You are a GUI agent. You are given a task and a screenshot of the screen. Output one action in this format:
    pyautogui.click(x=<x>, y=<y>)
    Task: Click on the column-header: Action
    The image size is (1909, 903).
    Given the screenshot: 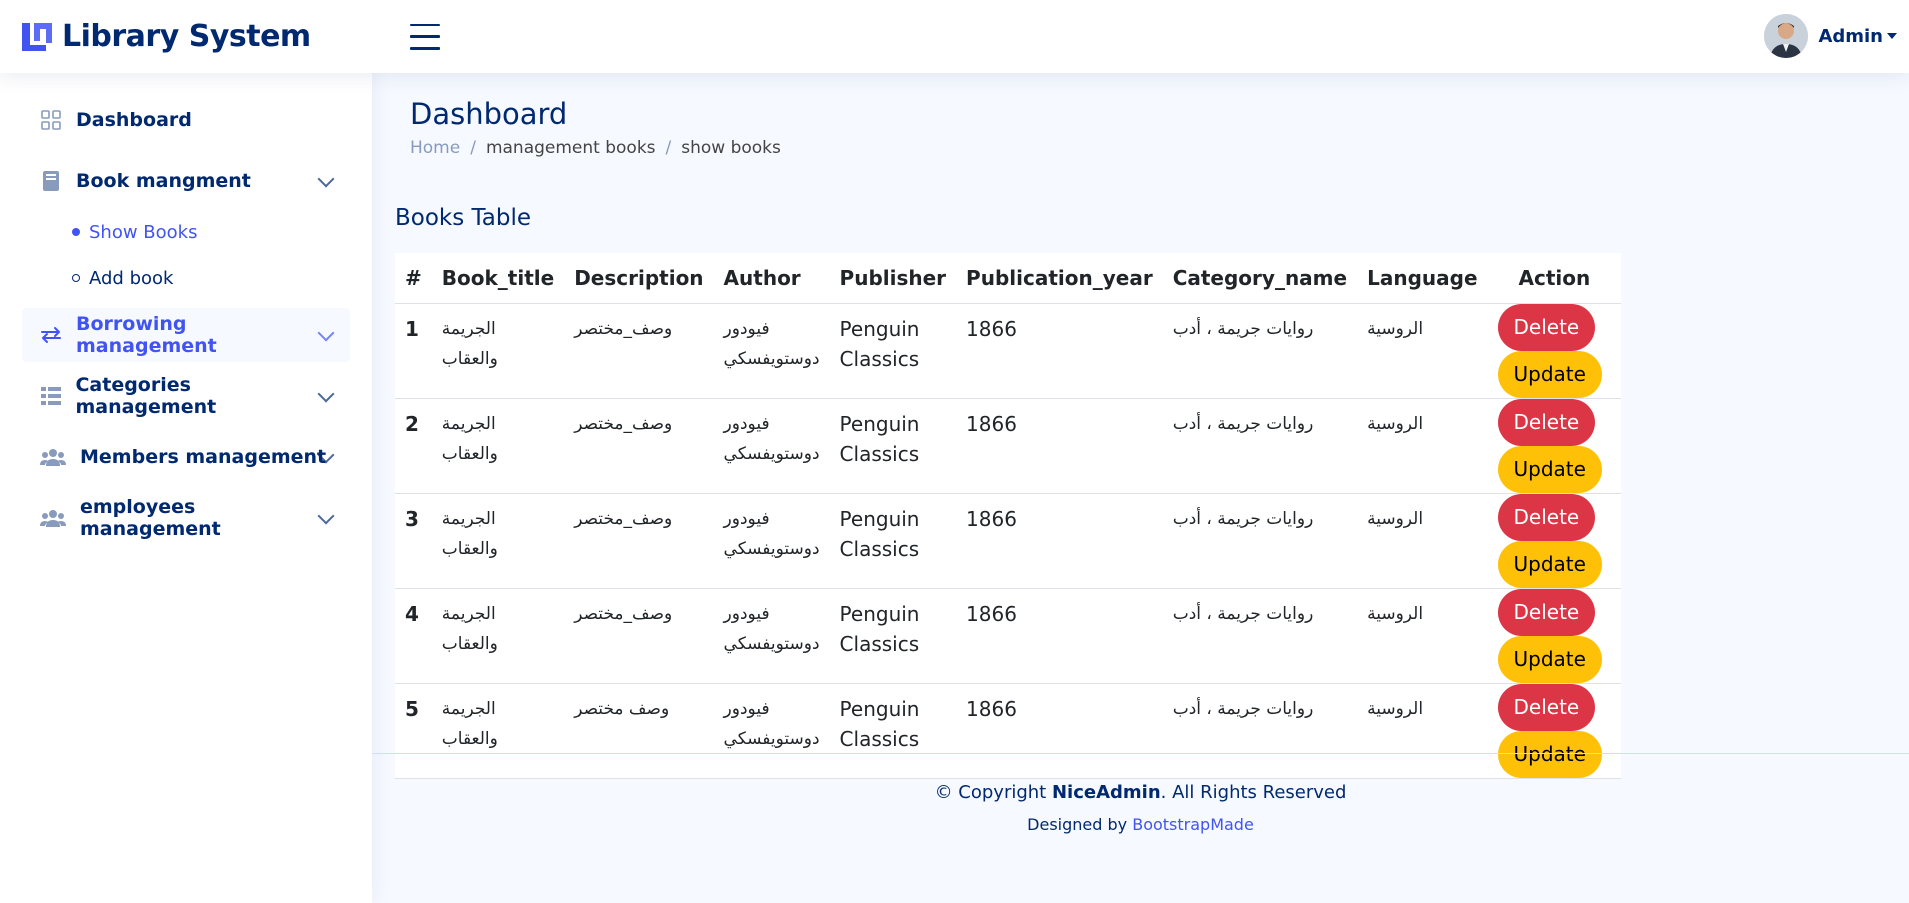 What is the action you would take?
    pyautogui.click(x=1554, y=278)
    